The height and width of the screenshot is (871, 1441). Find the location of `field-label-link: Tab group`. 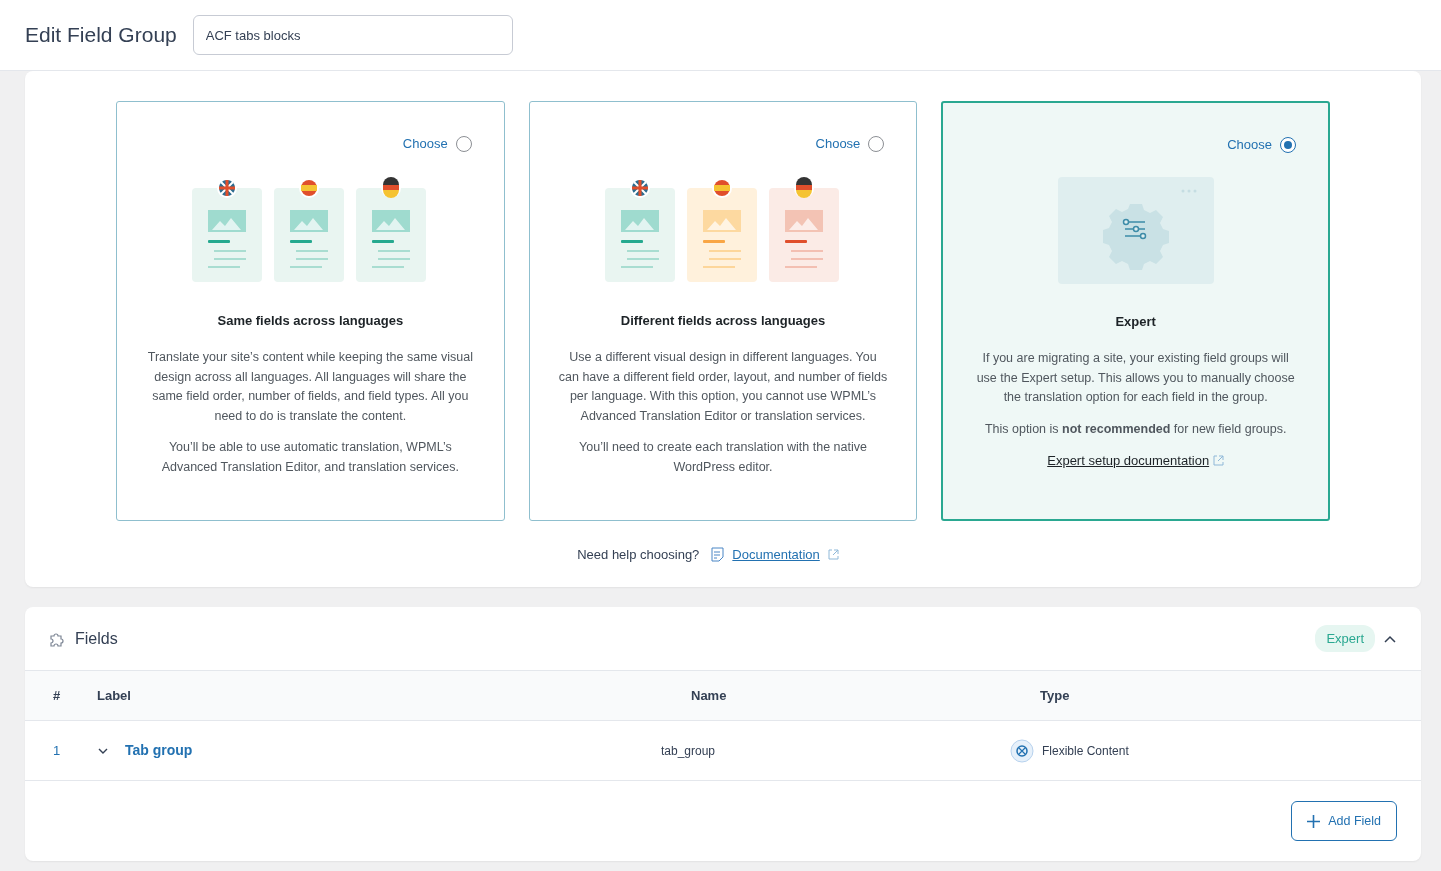

field-label-link: Tab group is located at coordinates (159, 750).